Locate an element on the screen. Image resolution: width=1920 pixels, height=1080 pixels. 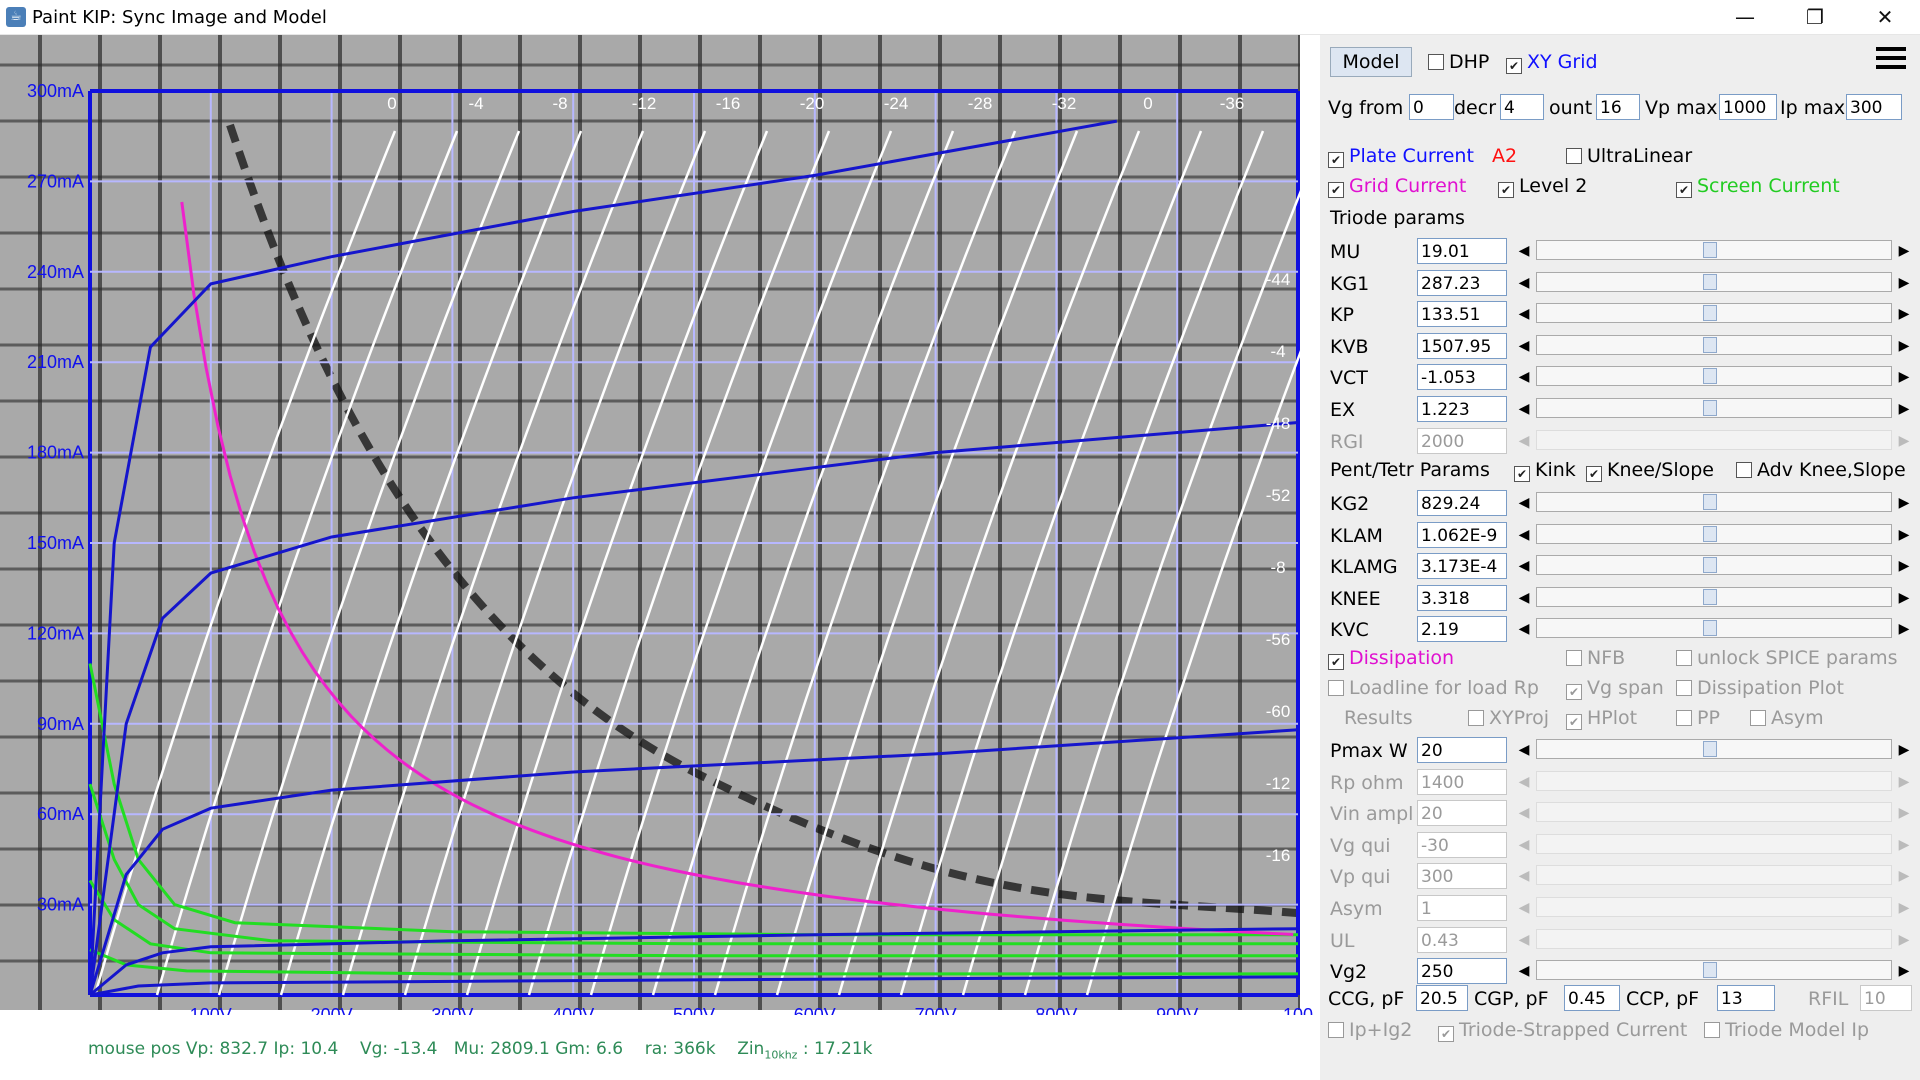
triode-strapped-checkbox: ✔ Triode-Strapped Current is located at coordinates (1562, 1030).